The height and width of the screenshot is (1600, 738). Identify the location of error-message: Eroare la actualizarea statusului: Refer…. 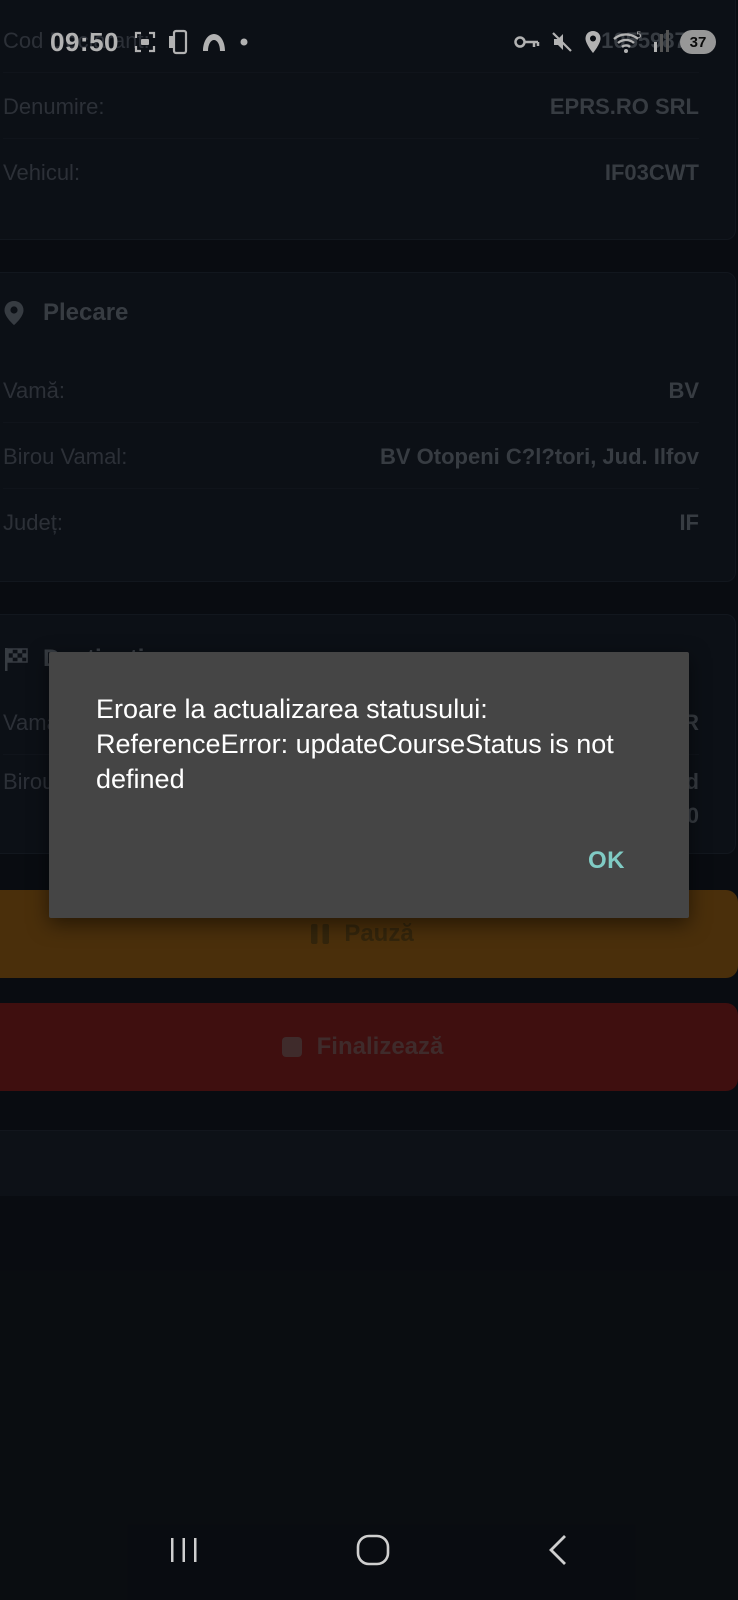
(355, 744).